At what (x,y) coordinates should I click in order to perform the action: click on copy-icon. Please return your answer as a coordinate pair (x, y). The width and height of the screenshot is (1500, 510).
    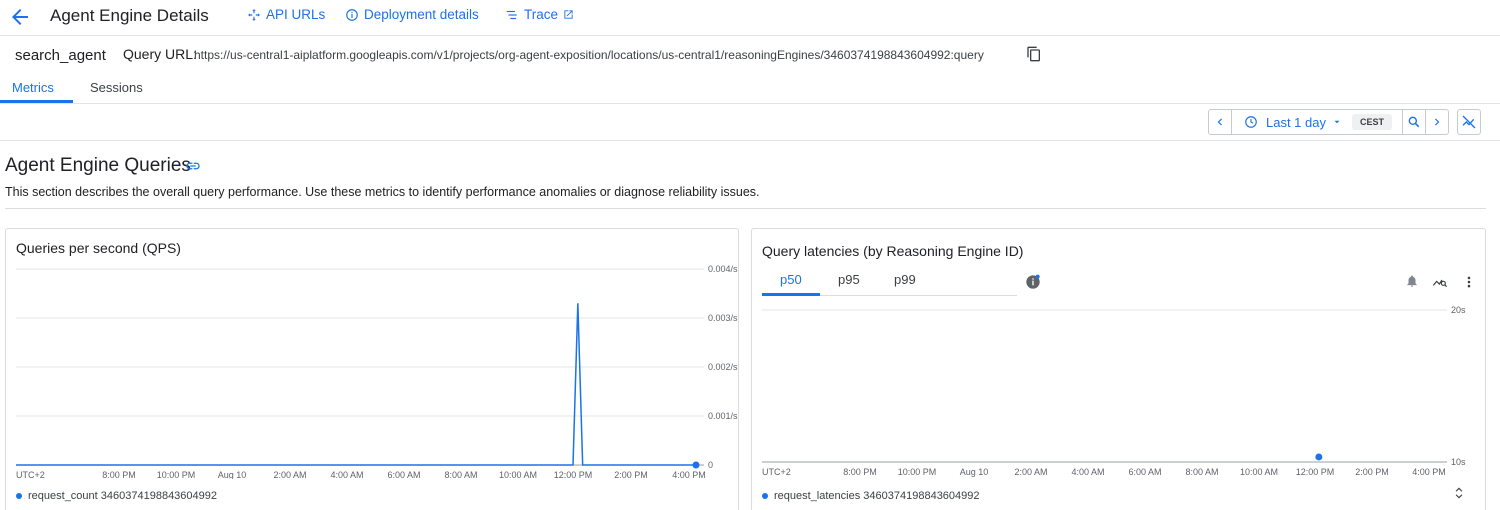
    Looking at the image, I should click on (1034, 54).